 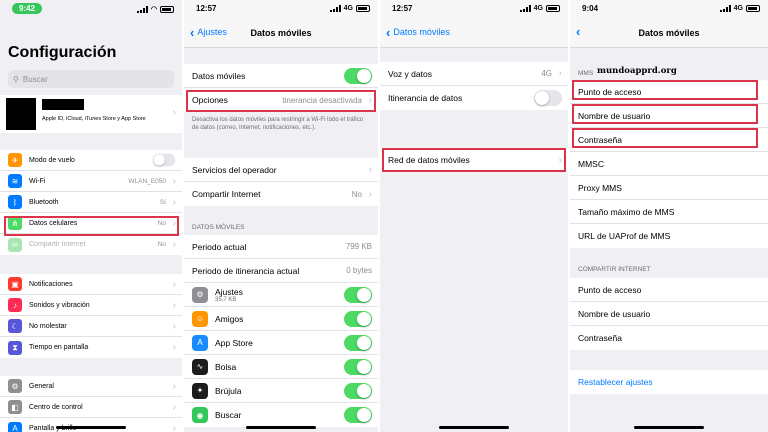 What do you see at coordinates (281, 247) in the screenshot?
I see `current-period-row: Periodo actual 799 KB` at bounding box center [281, 247].